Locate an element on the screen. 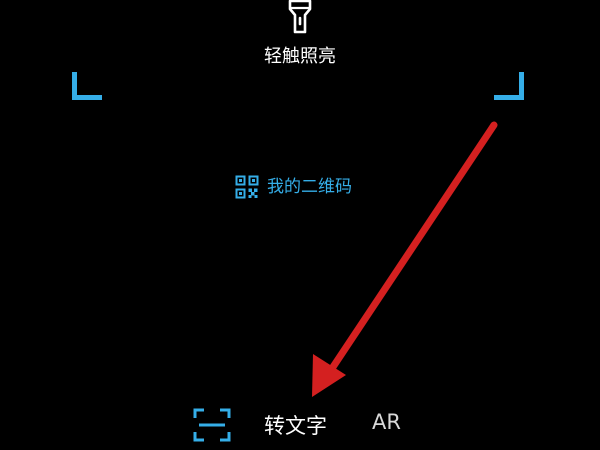 The image size is (600, 450). tab-convert-text: 转文字 is located at coordinates (295, 425).